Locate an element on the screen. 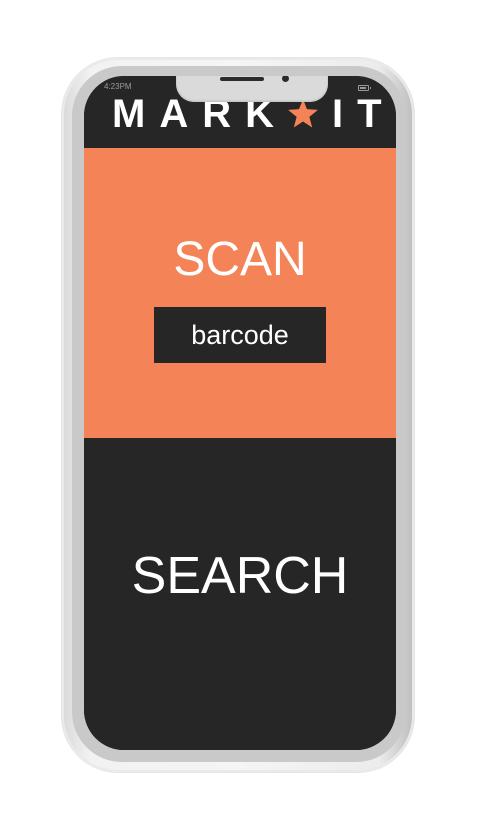 This screenshot has width=478, height=828. scan-title: SCAN is located at coordinates (240, 259).